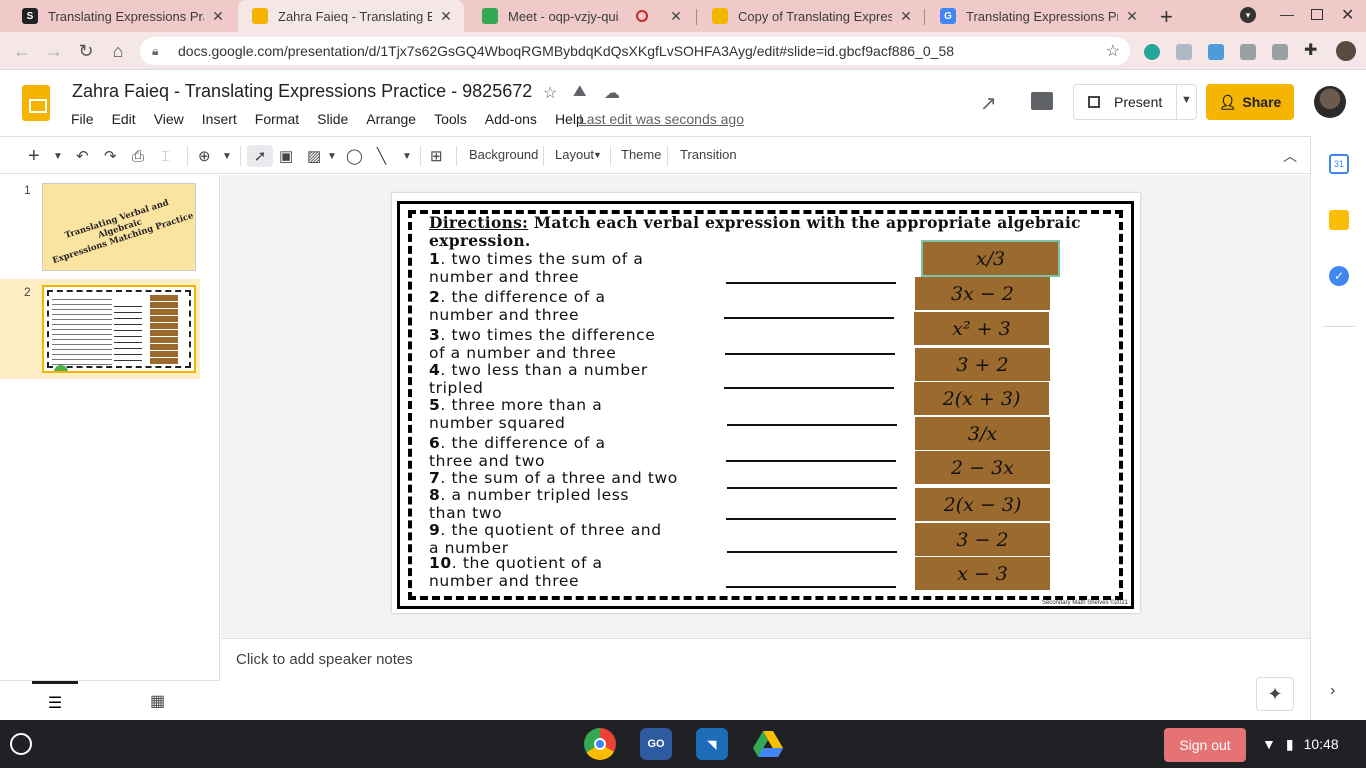  Describe the element at coordinates (1275, 694) in the screenshot. I see `explore-icon: ✦` at that location.